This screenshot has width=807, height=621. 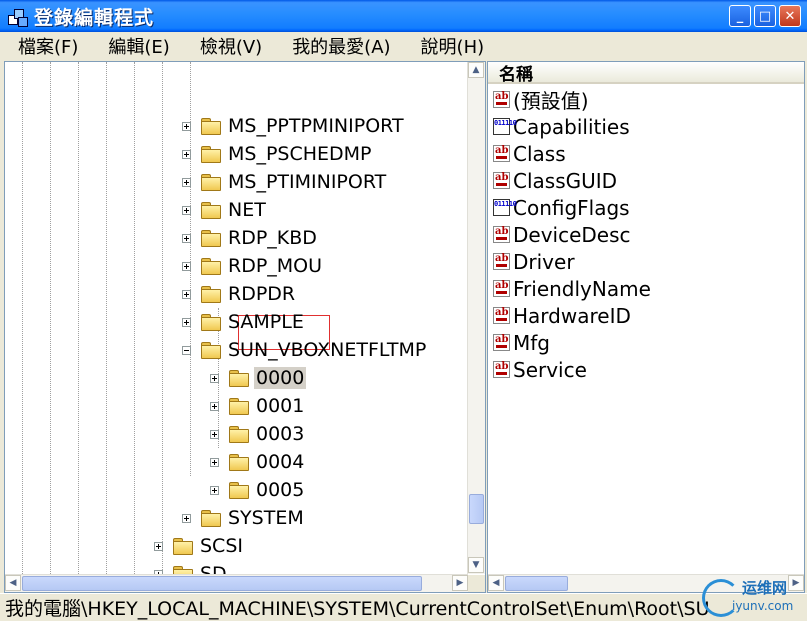 I want to click on tree-vertical-scrollbar: ▲ ▼, so click(x=476, y=318).